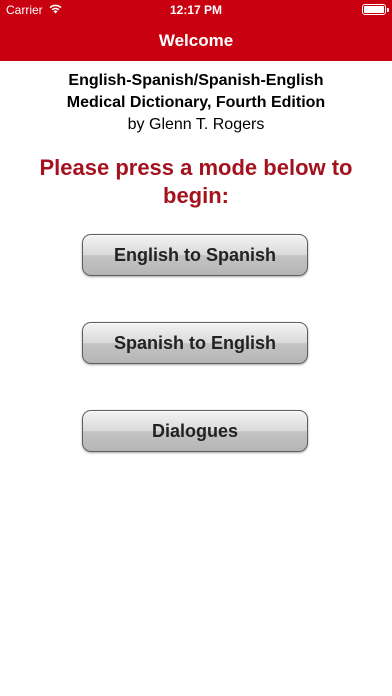 Image resolution: width=392 pixels, height=696 pixels. I want to click on dialogues-button: Dialogues, so click(195, 431).